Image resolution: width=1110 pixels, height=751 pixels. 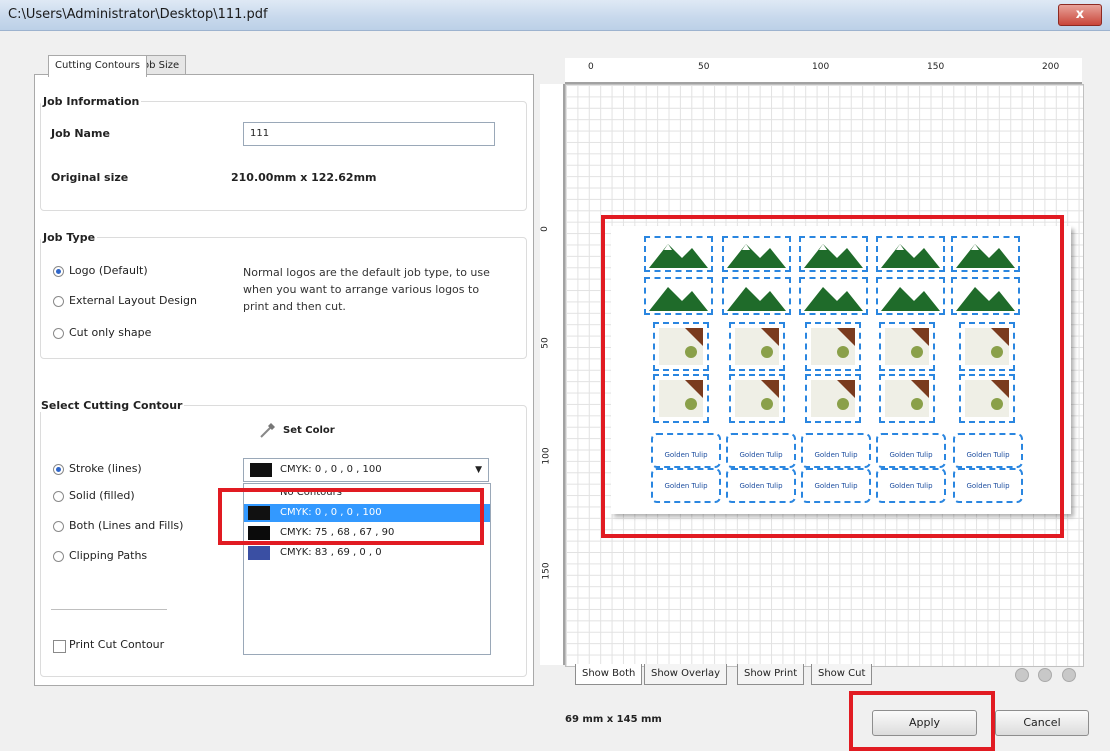 What do you see at coordinates (771, 674) in the screenshot?
I see `tab-show-print: Show Print` at bounding box center [771, 674].